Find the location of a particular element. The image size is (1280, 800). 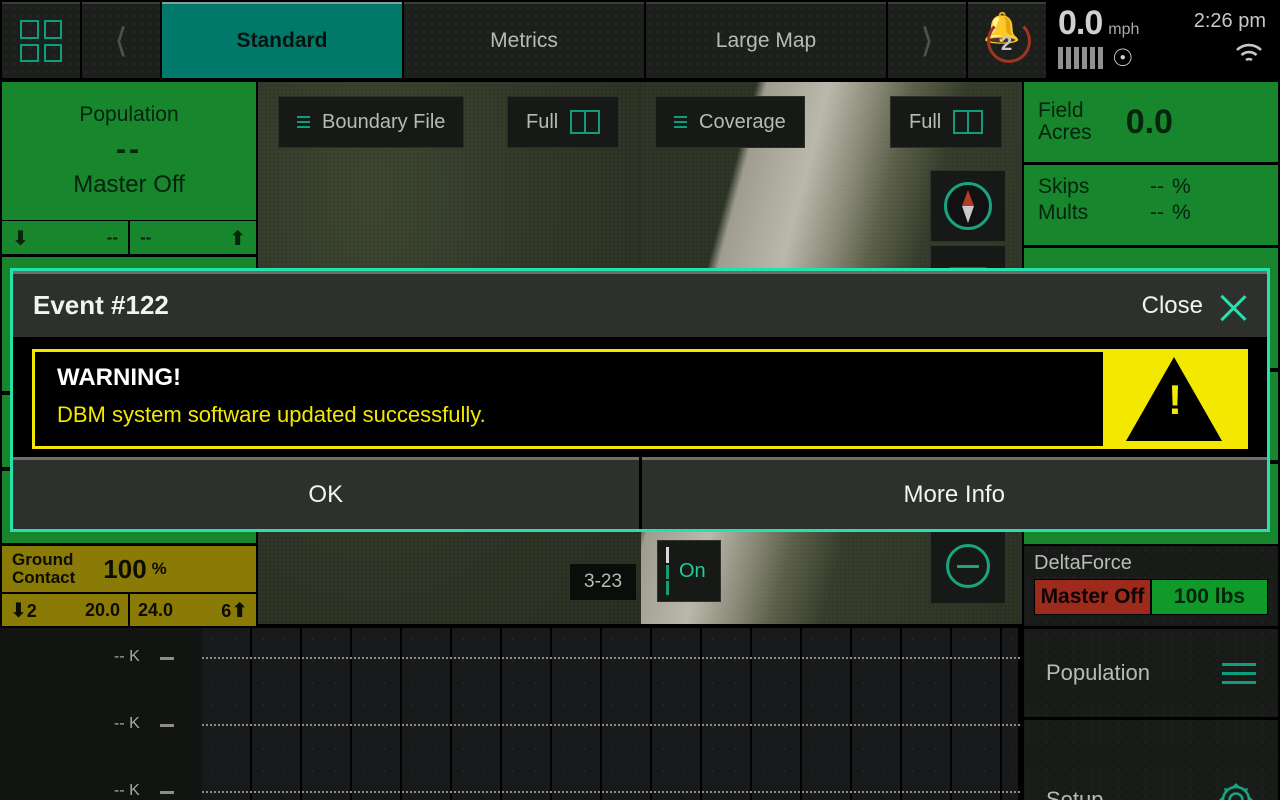

deltaforce-master-status: Master Off is located at coordinates (1092, 597).